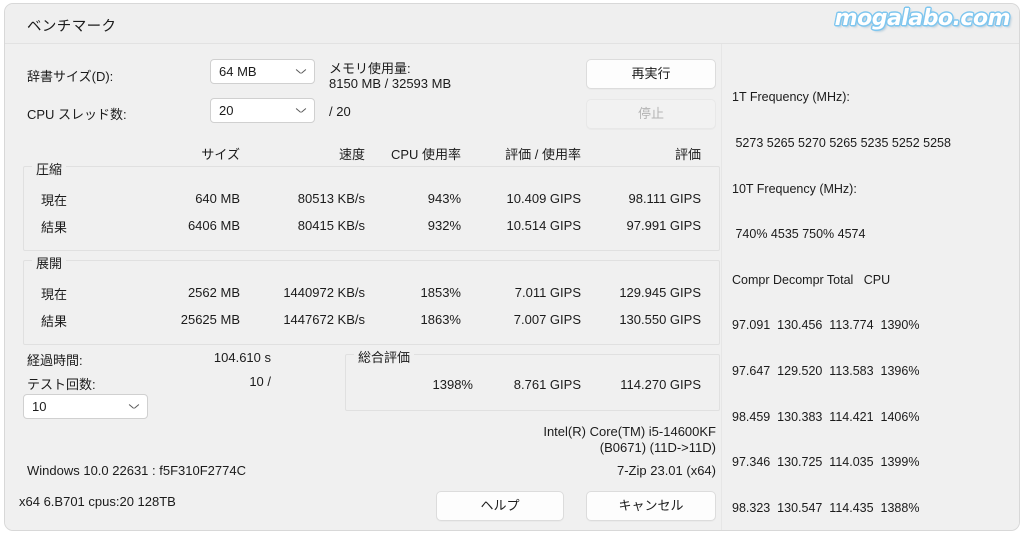 Image resolution: width=1024 pixels, height=534 pixels. What do you see at coordinates (54, 200) in the screenshot?
I see `compress-current-label: 現在` at bounding box center [54, 200].